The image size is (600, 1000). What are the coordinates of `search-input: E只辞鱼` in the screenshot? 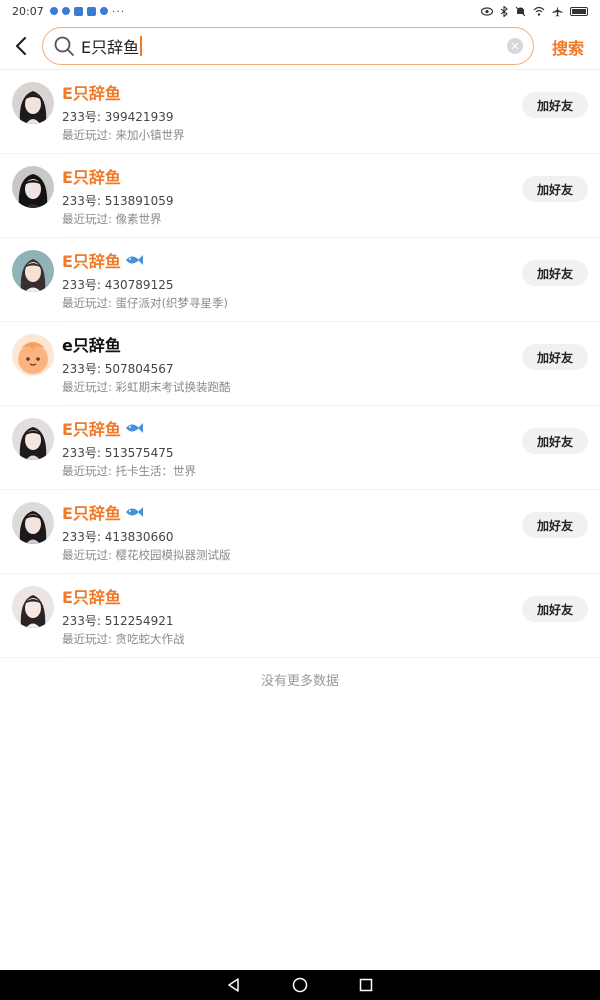 It's located at (110, 46).